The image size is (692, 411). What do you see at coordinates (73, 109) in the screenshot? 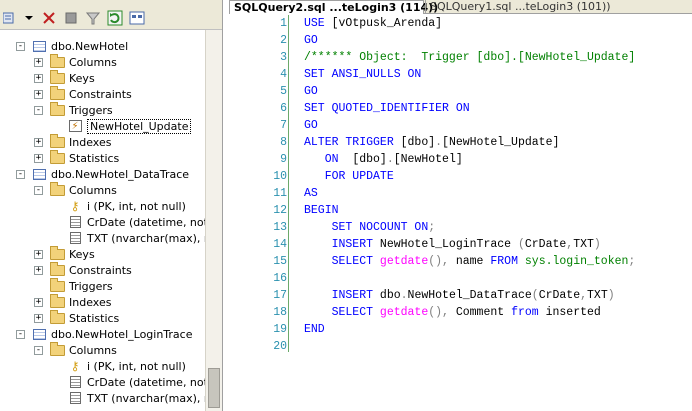
I see `tree-node: - Triggers` at bounding box center [73, 109].